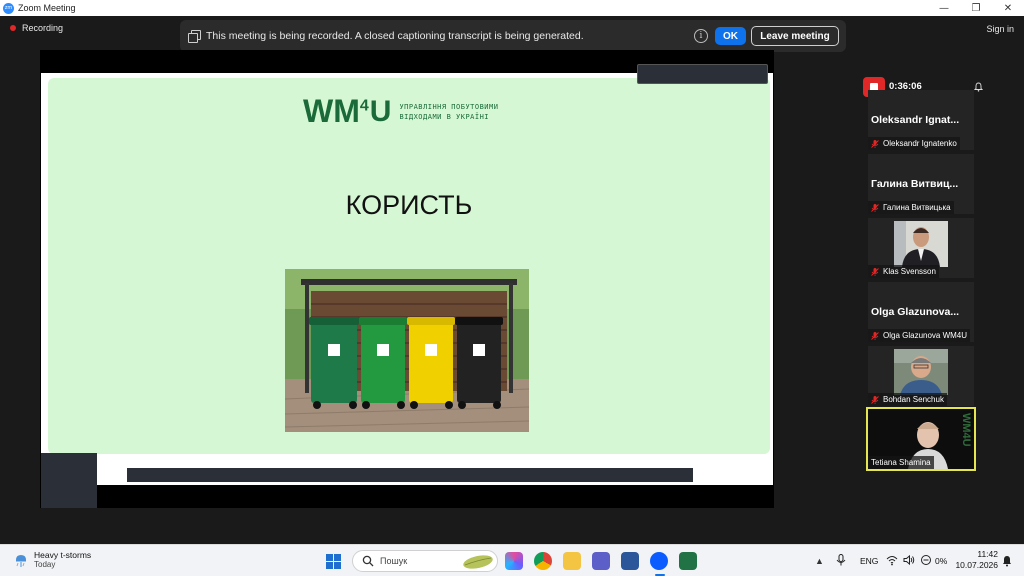  Describe the element at coordinates (47, 8) in the screenshot. I see `window-title: Zoom Meeting` at that location.